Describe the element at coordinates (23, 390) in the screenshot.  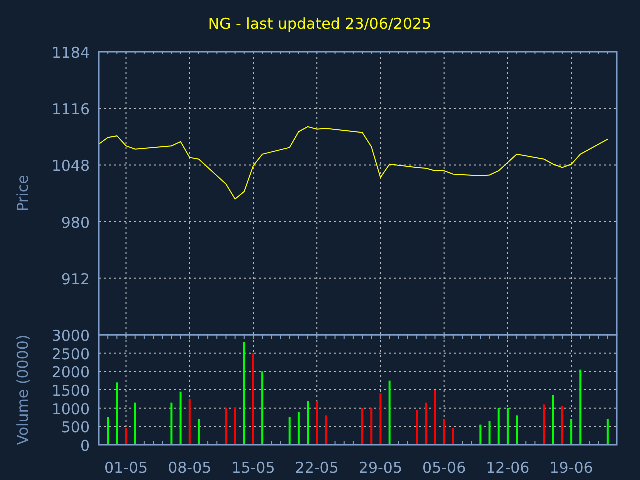
I see `axis-title: Volume (0000)` at that location.